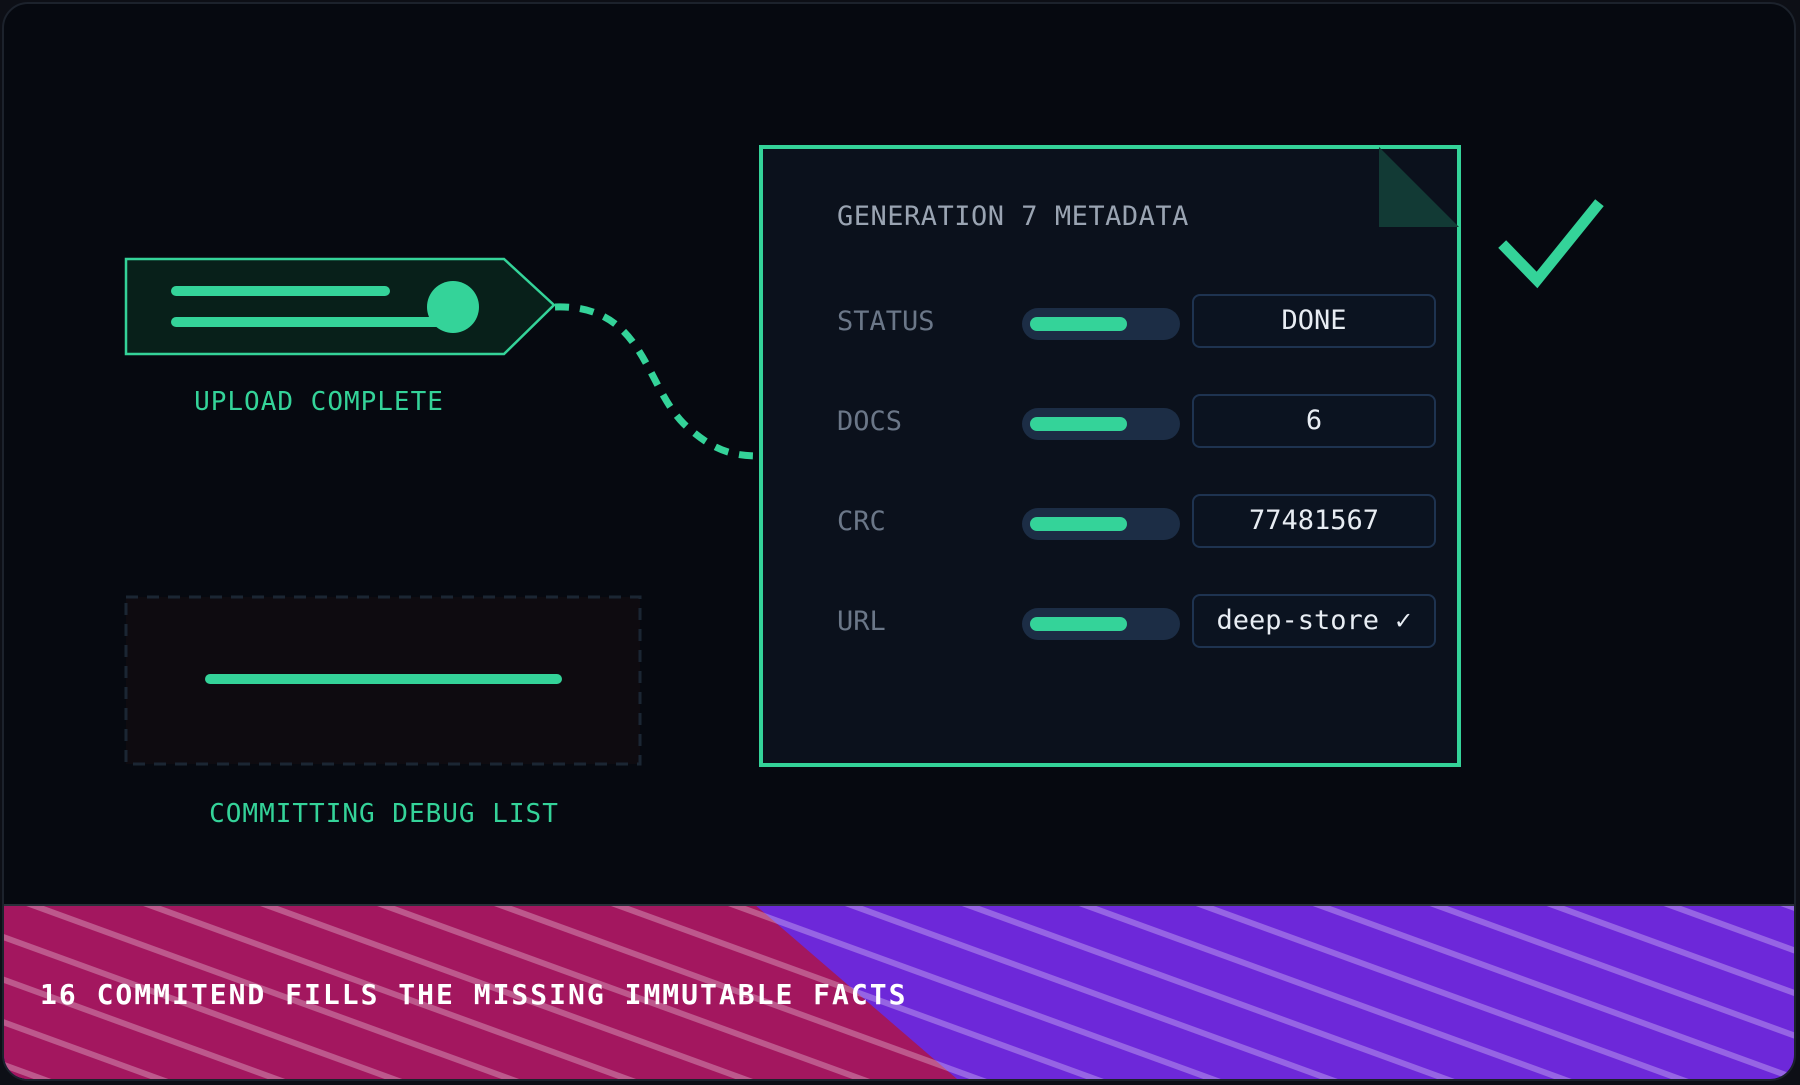  I want to click on upload-complete-label: UPLOAD COMPLETE, so click(319, 402).